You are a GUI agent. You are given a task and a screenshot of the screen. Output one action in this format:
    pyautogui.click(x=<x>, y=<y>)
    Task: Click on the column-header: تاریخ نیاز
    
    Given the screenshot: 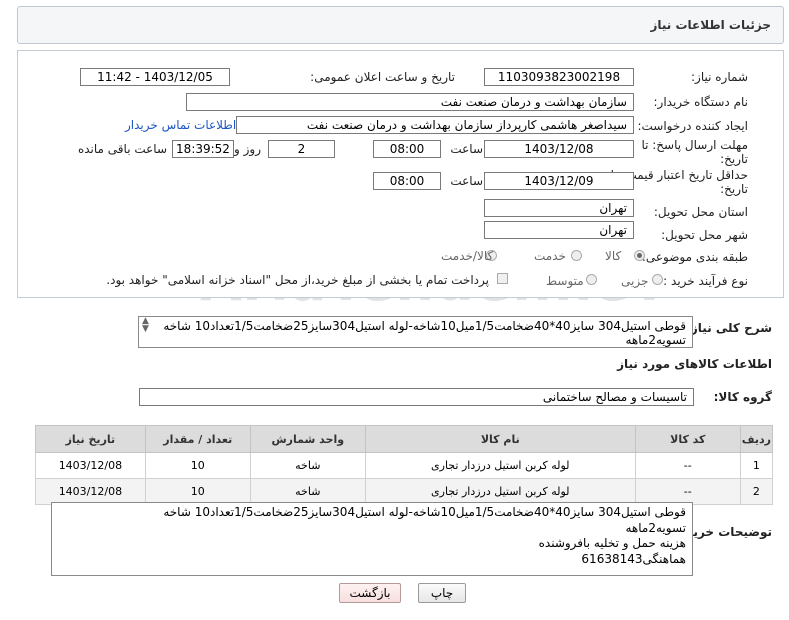 What is the action you would take?
    pyautogui.click(x=90, y=439)
    